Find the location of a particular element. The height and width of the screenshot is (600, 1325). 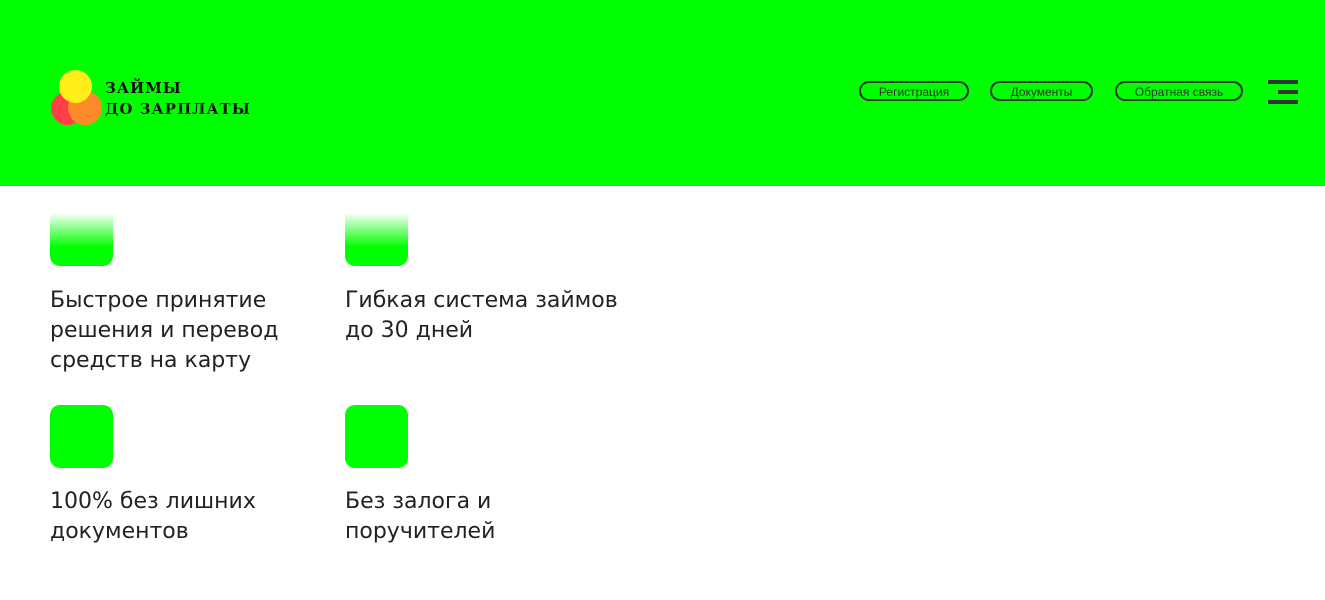

feature-icon-no-documents is located at coordinates (81, 436).